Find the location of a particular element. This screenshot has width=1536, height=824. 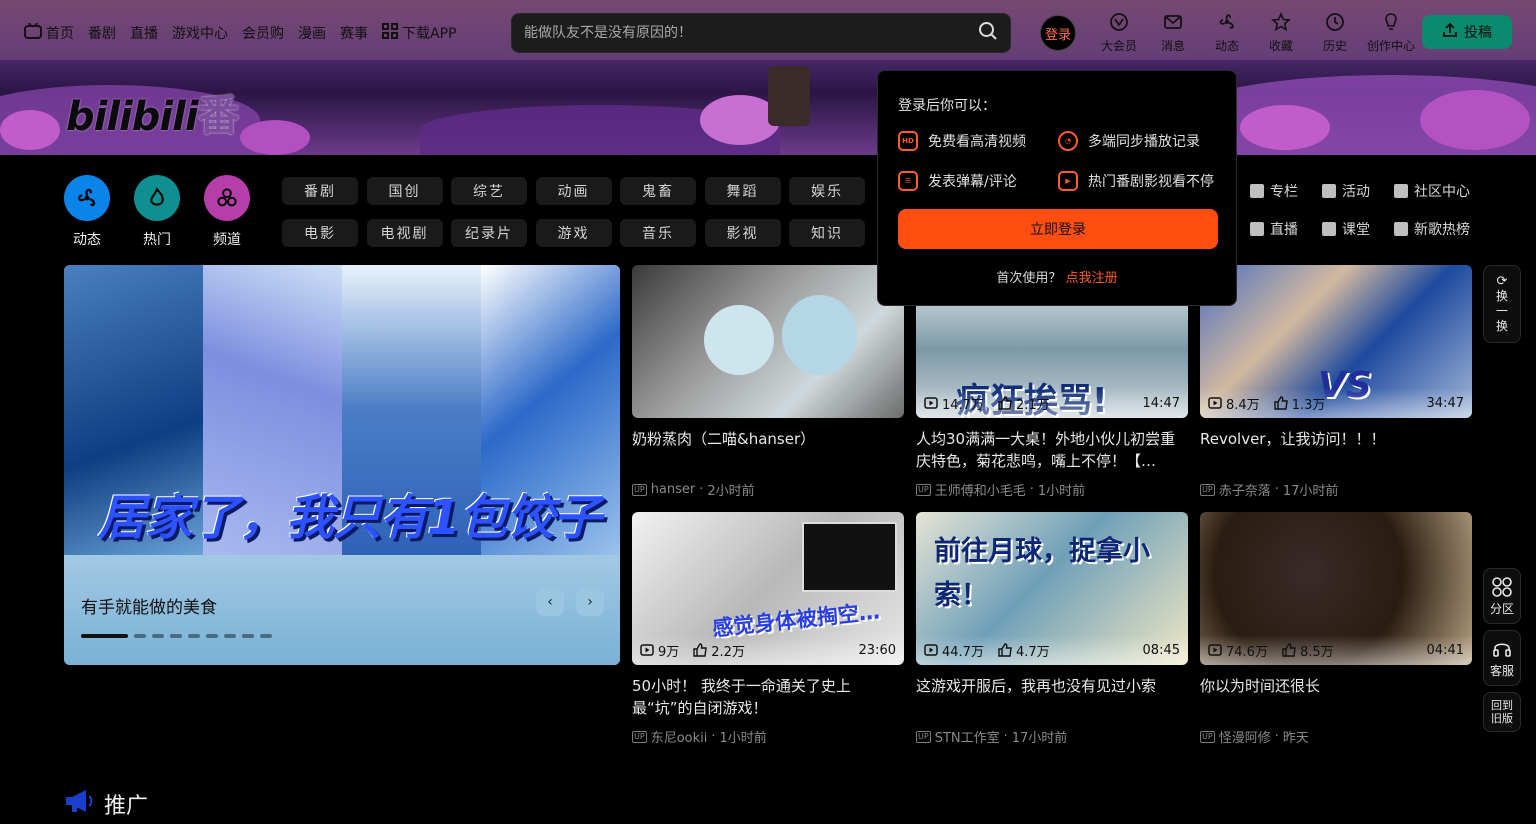

nav-dynamic: 动态 is located at coordinates (1227, 33).